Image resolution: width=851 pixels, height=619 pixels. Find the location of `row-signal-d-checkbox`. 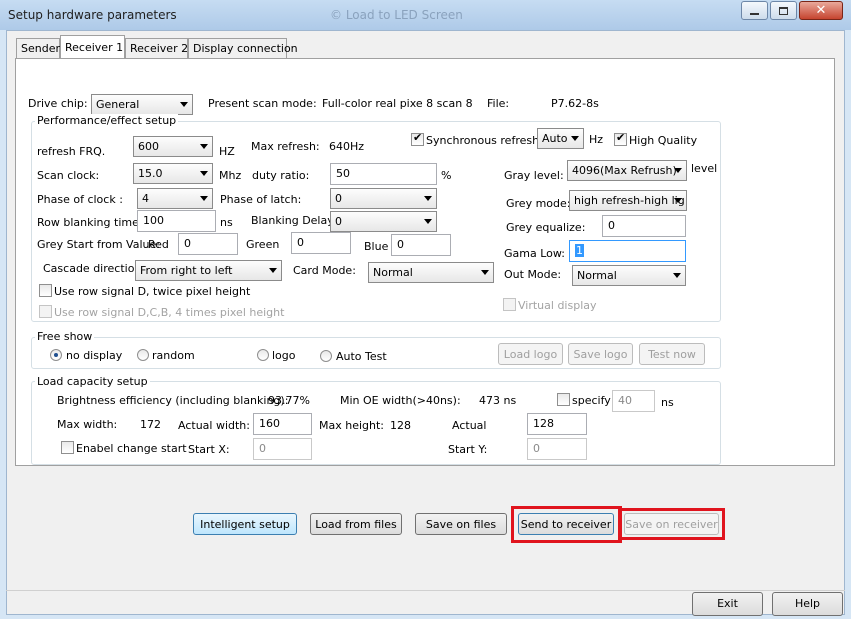

row-signal-d-checkbox is located at coordinates (45, 290).